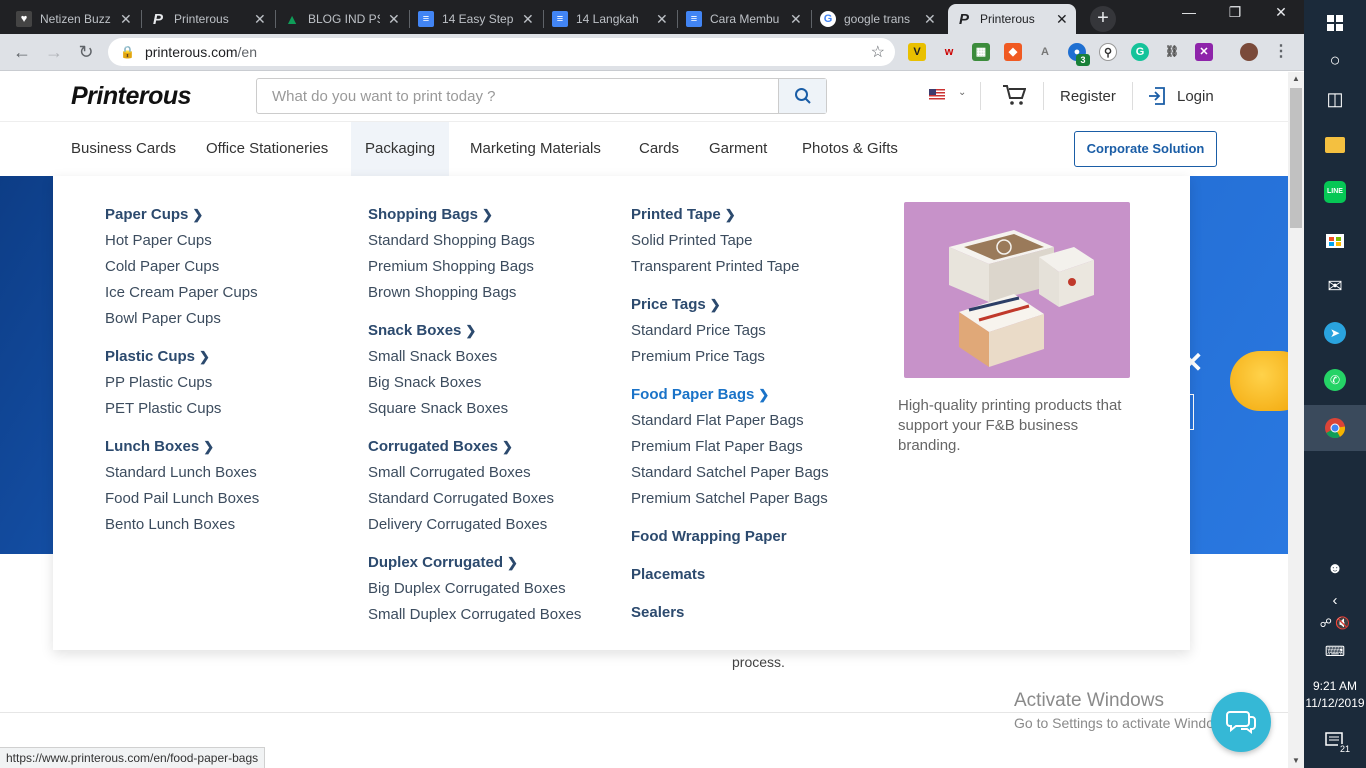 Image resolution: width=1366 pixels, height=768 pixels. Describe the element at coordinates (730, 215) in the screenshot. I see `menu-group-printed-tape: Printed Tape ❯` at that location.